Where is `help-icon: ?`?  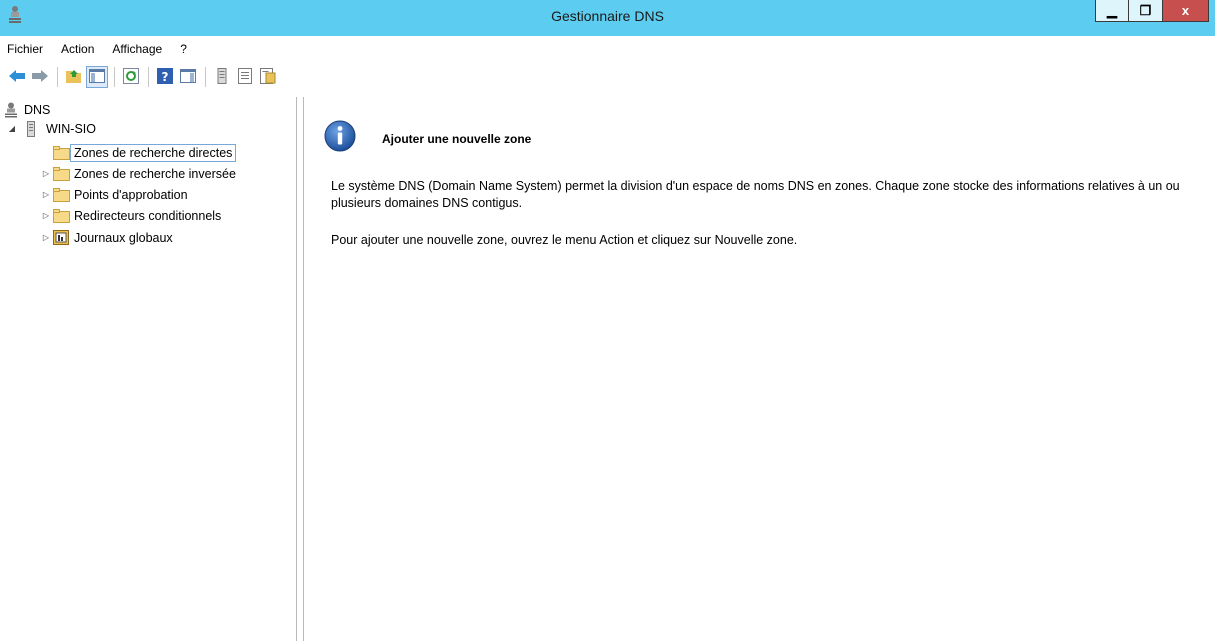 help-icon: ? is located at coordinates (165, 77).